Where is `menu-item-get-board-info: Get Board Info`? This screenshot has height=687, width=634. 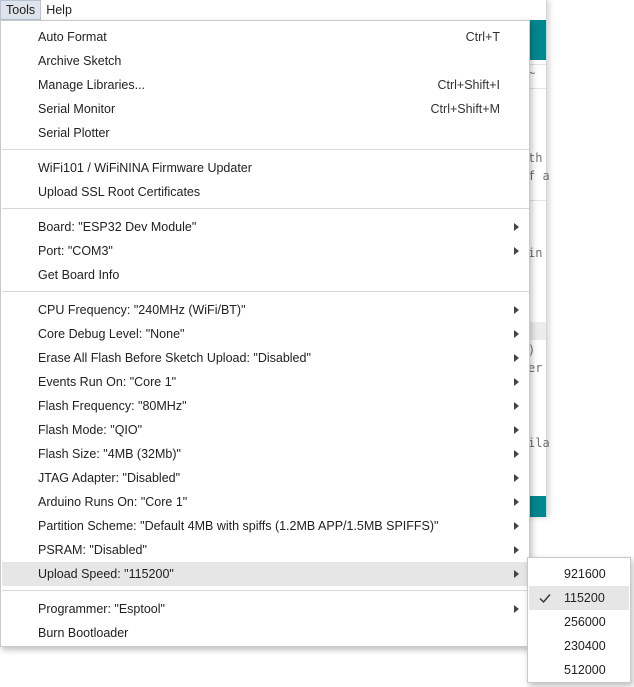 menu-item-get-board-info: Get Board Info is located at coordinates (265, 275).